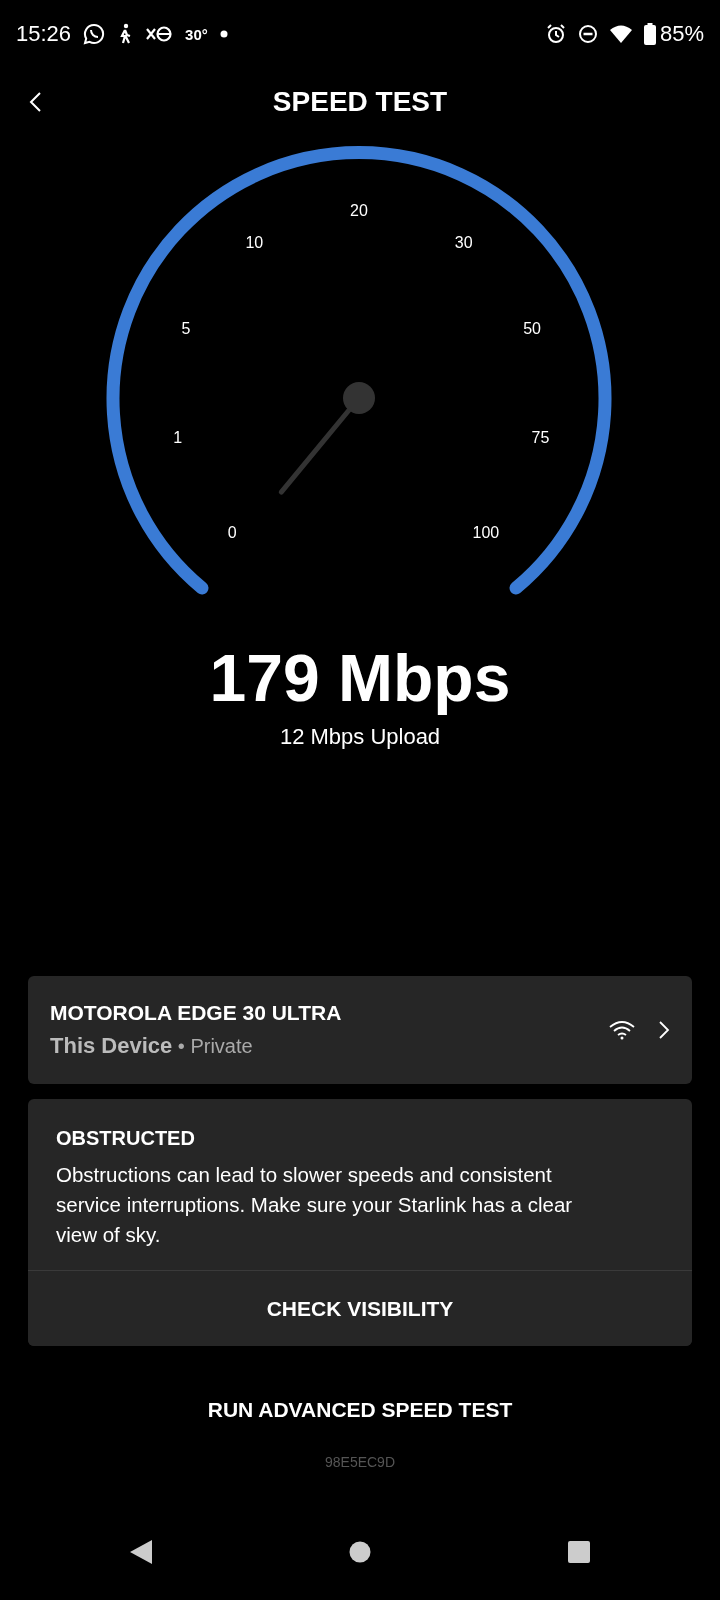 This screenshot has height=1600, width=720. What do you see at coordinates (587, 34) in the screenshot?
I see `do-not-disturb-icon` at bounding box center [587, 34].